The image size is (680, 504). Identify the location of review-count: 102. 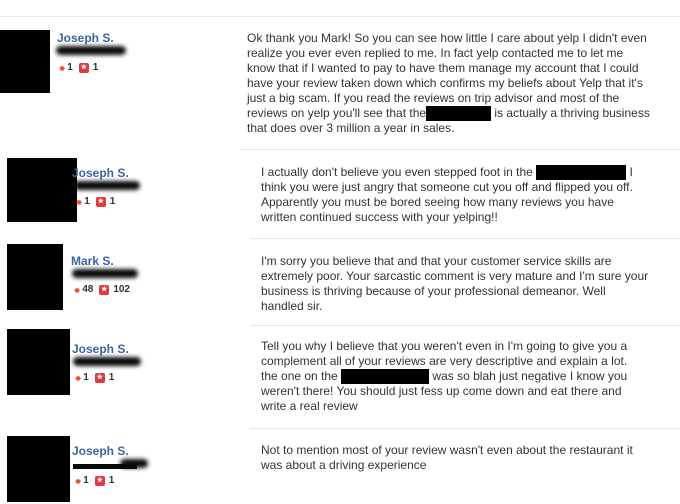
(121, 289).